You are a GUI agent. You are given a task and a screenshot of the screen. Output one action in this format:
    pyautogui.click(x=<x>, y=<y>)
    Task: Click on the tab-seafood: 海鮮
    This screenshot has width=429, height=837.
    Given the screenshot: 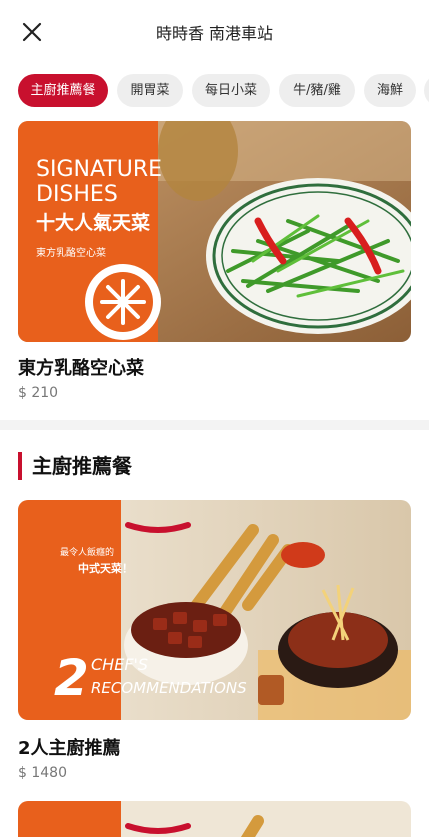 What is the action you would take?
    pyautogui.click(x=390, y=90)
    